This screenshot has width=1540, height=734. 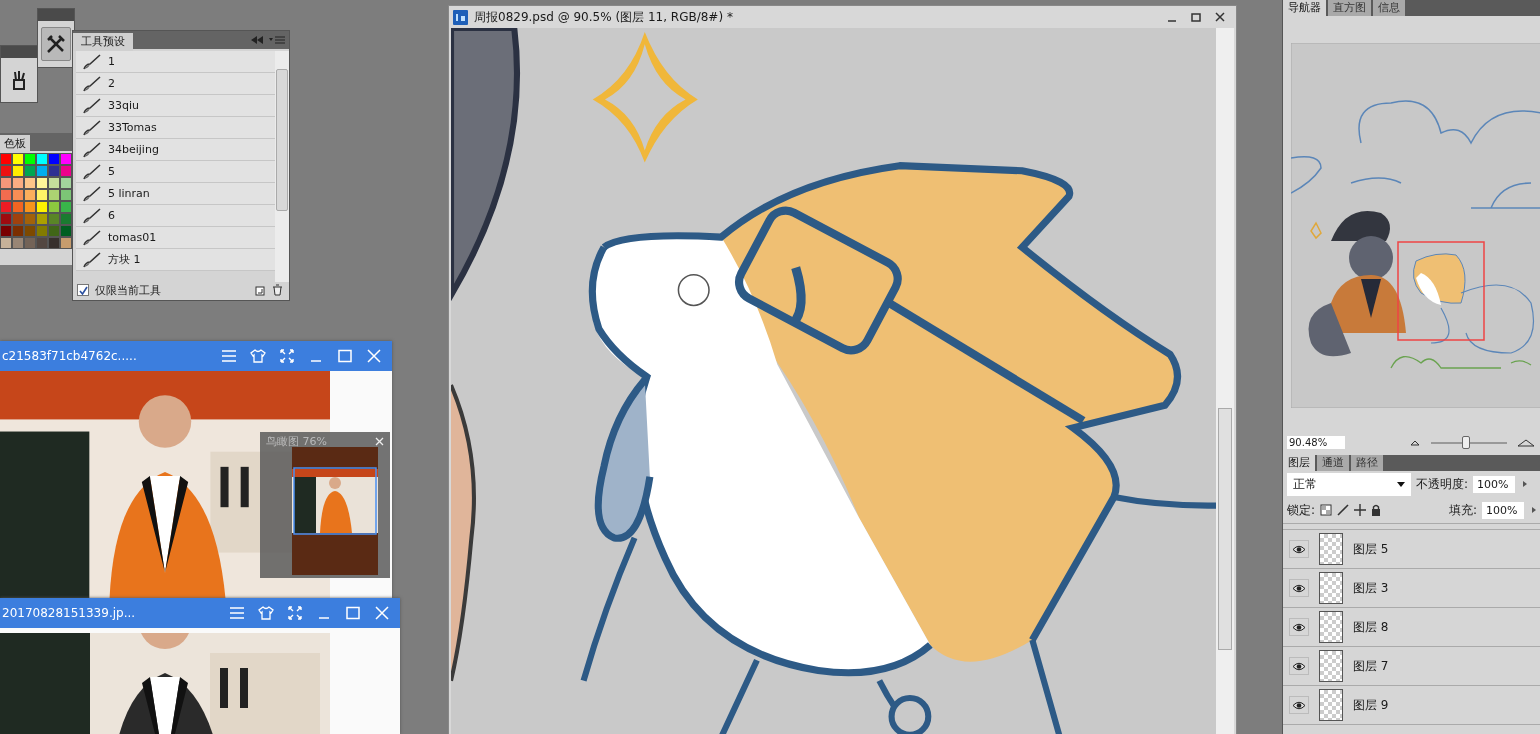 What do you see at coordinates (1469, 442) in the screenshot?
I see `zoom-slider` at bounding box center [1469, 442].